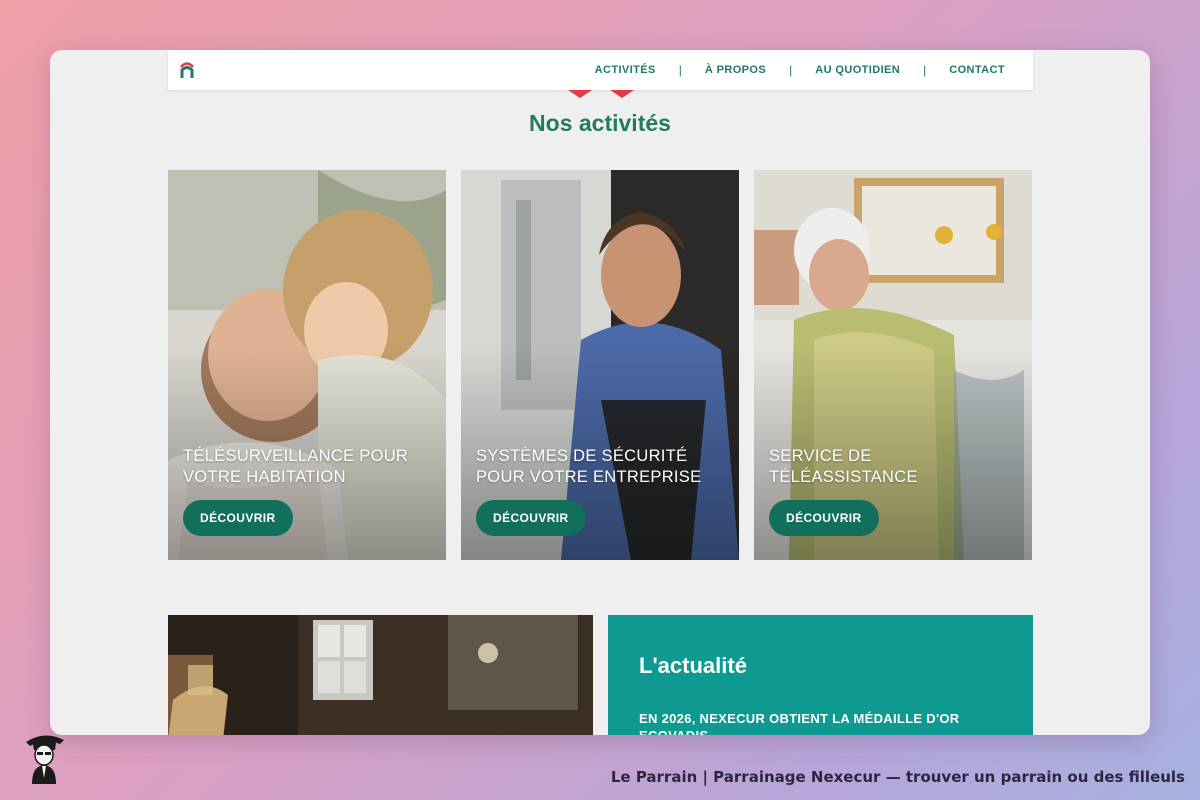 The height and width of the screenshot is (800, 1200). What do you see at coordinates (843, 466) in the screenshot?
I see `card-title: SERVICE DE TÉLÉASSISTANCE` at bounding box center [843, 466].